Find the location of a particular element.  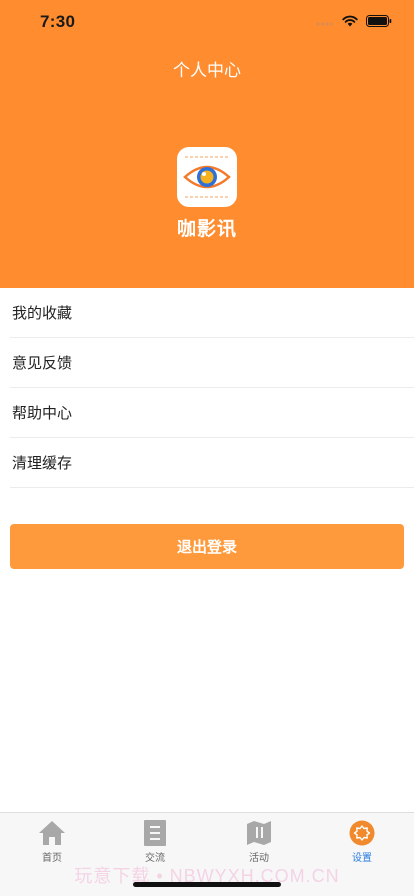

menu-item-label: 帮助中心 is located at coordinates (42, 413).